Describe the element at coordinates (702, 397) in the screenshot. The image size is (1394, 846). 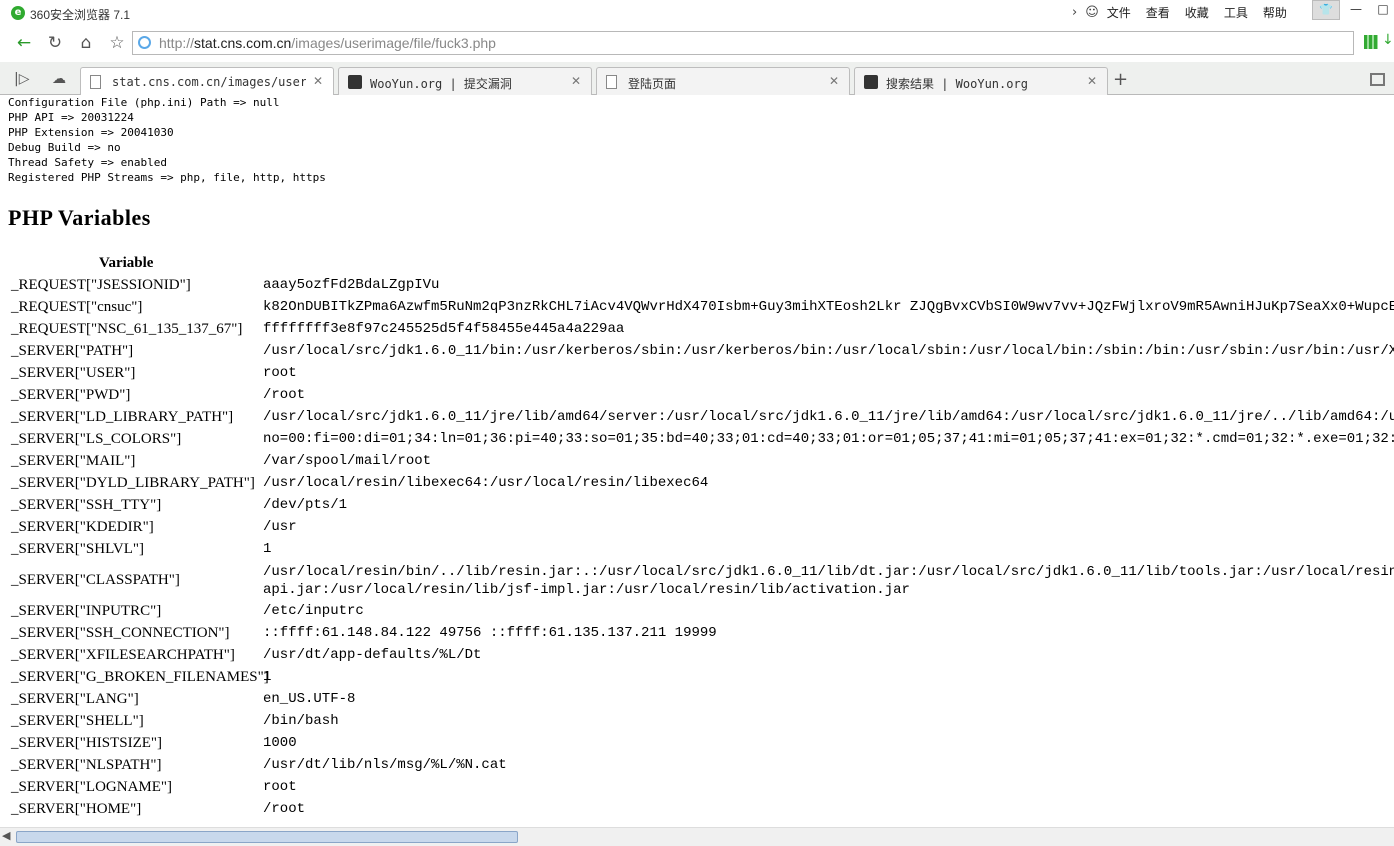
I see `table-row: _SERVER["PWD"] /root` at that location.